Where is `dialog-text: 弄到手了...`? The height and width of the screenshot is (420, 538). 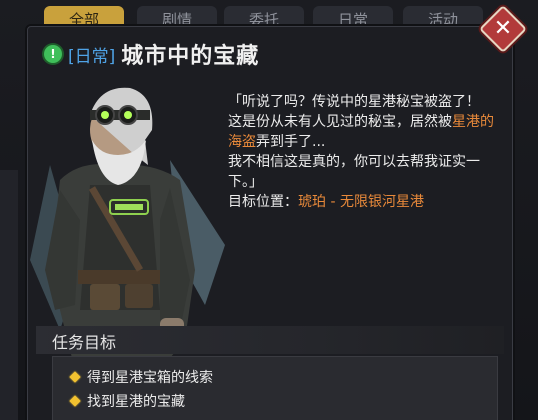
dialog-text: 弄到手了... is located at coordinates (291, 142).